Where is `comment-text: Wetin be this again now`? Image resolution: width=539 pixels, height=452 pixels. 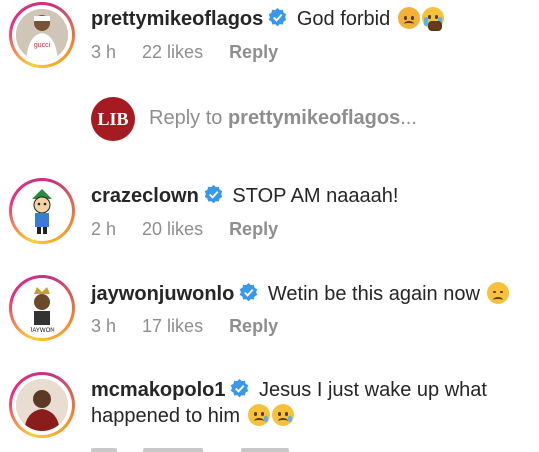 comment-text: Wetin be this again now is located at coordinates (373, 294).